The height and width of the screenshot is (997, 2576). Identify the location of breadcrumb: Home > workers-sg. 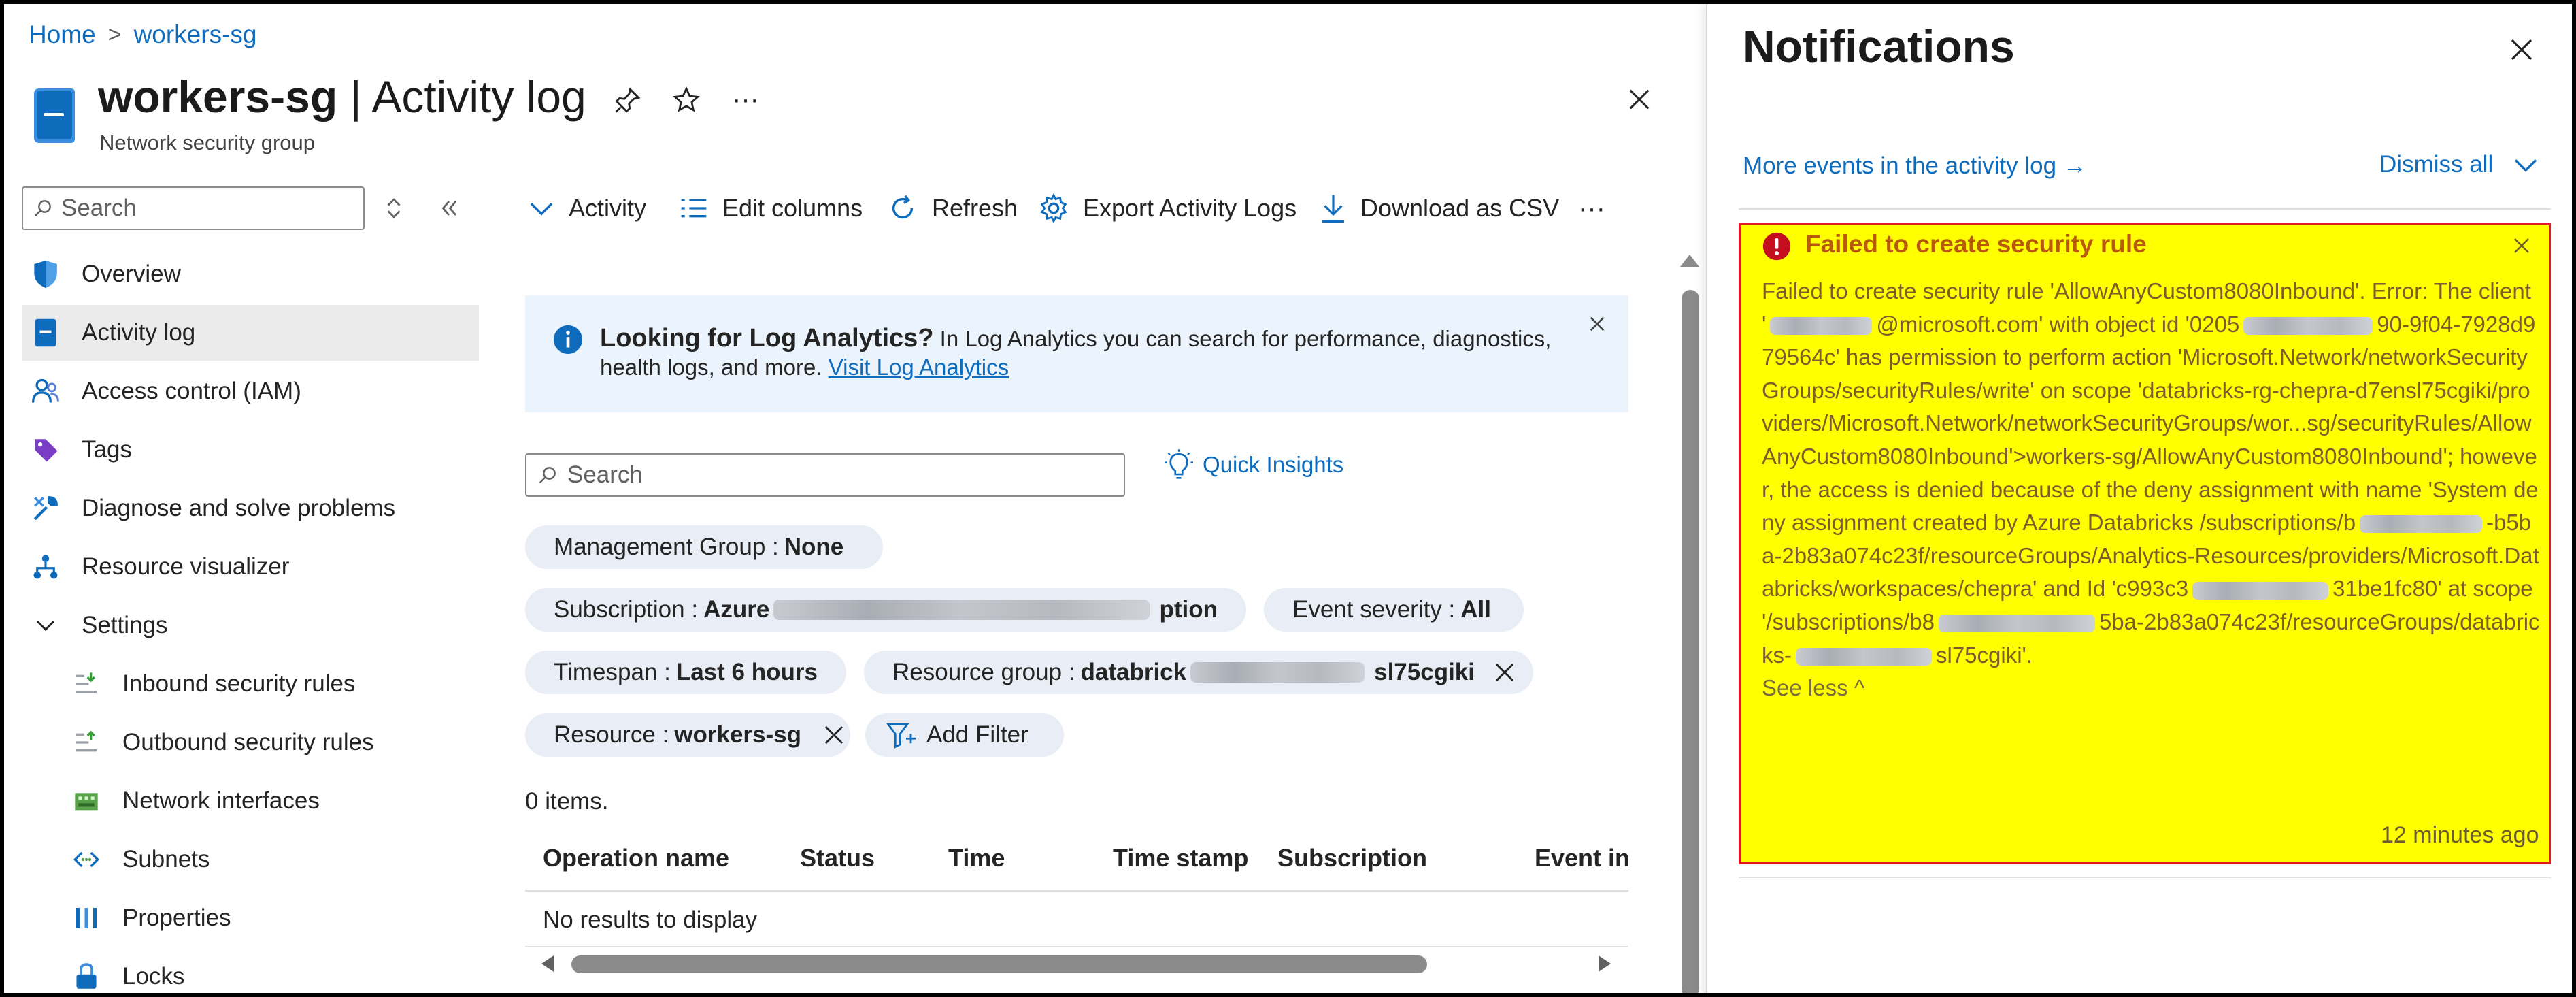
(142, 34).